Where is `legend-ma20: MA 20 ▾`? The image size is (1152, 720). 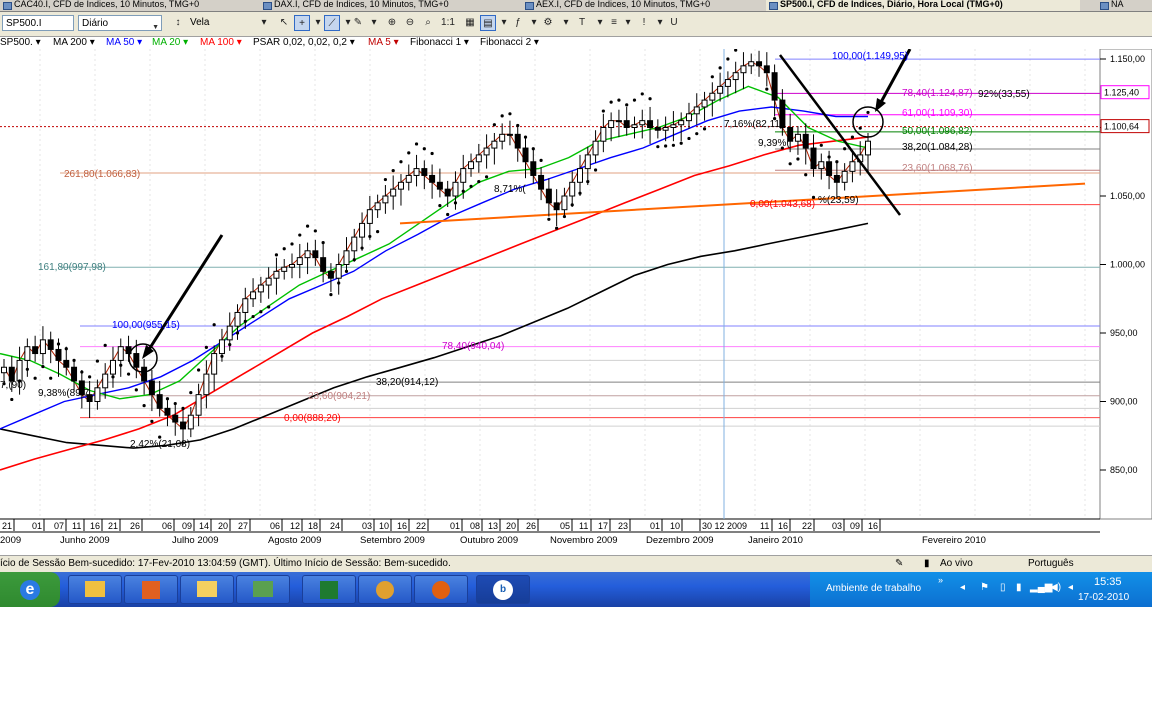 legend-ma20: MA 20 ▾ is located at coordinates (170, 42).